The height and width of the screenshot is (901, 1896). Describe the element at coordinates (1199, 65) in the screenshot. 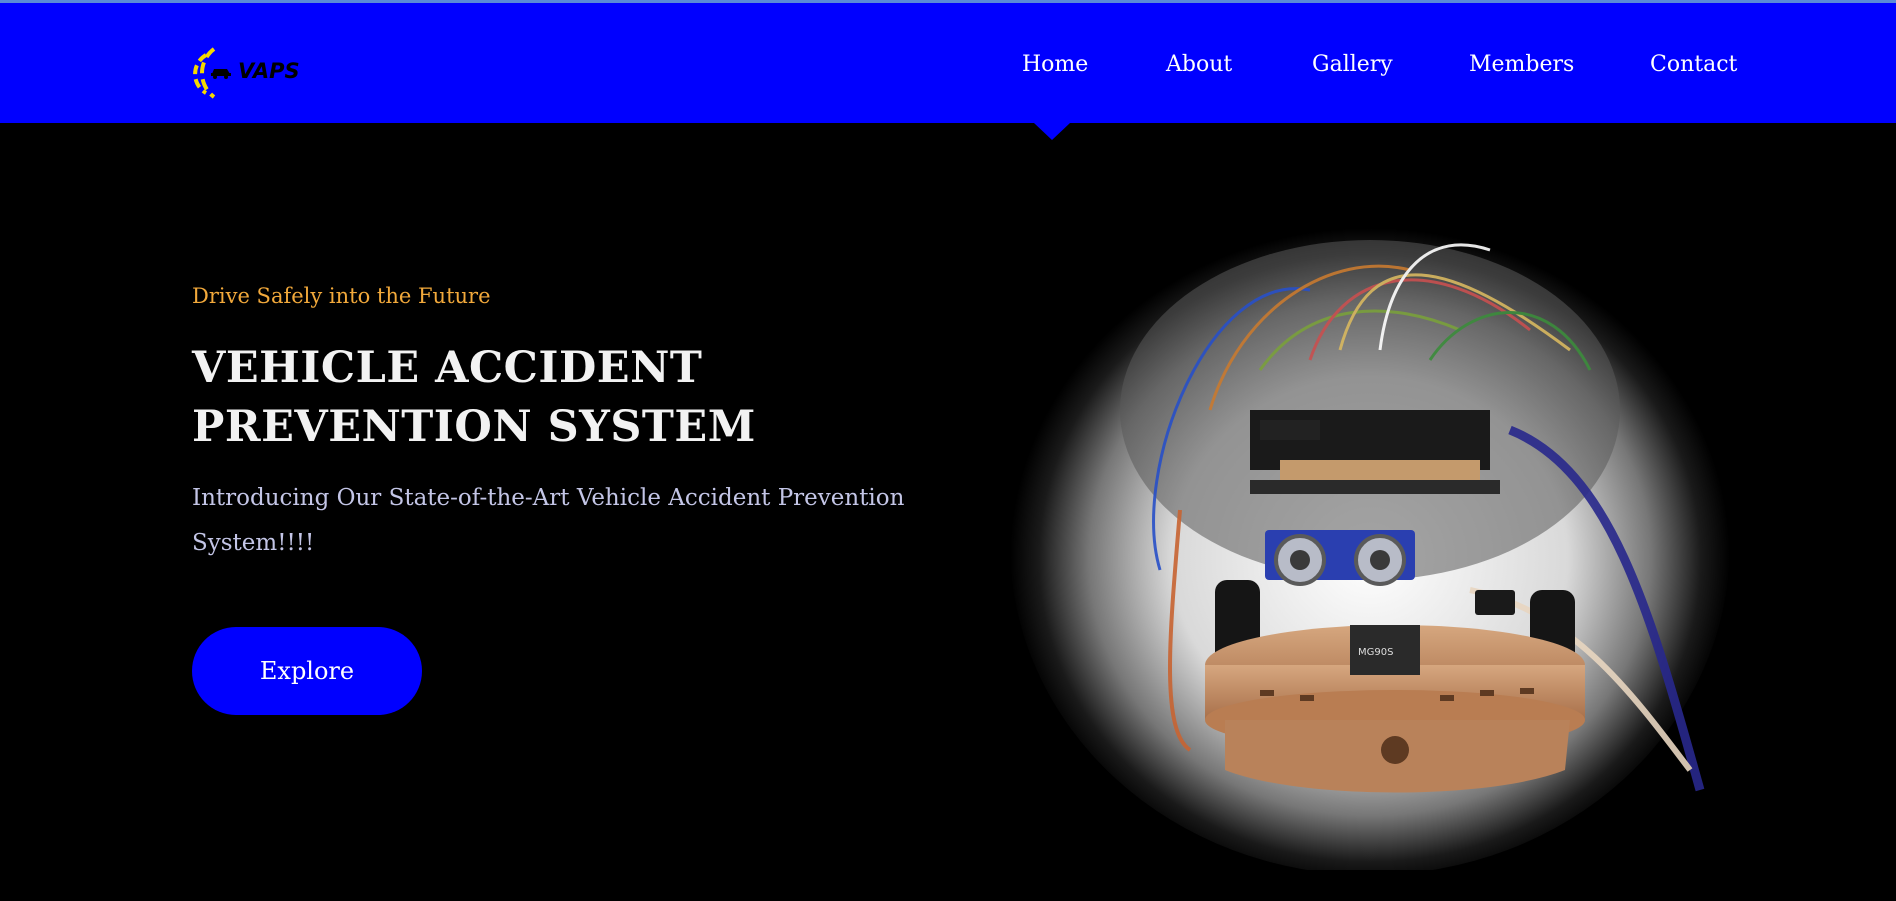

I see `nav-link-about: About` at that location.